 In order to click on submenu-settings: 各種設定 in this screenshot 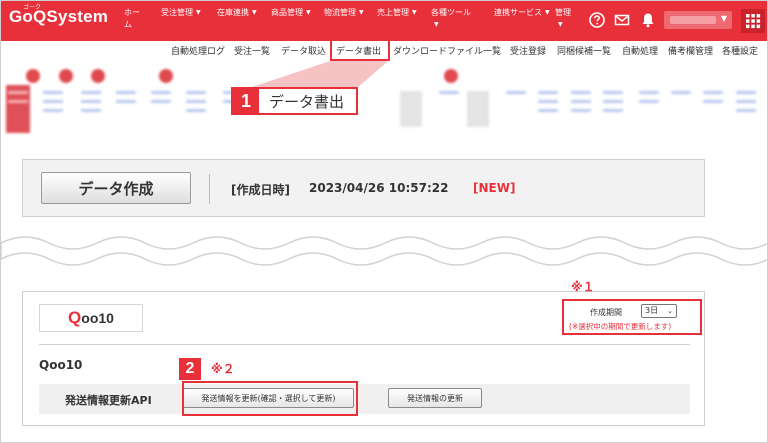, I will do `click(740, 50)`.